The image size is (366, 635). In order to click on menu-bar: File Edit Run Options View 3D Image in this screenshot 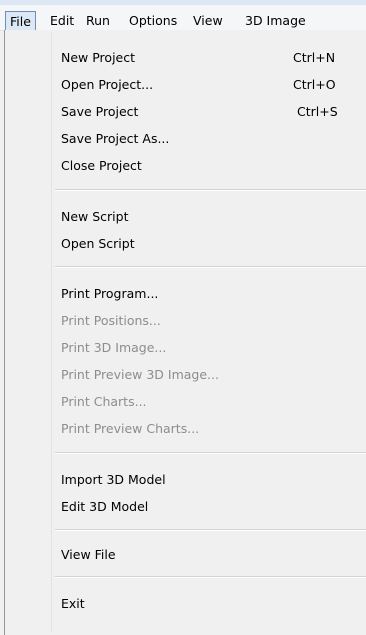, I will do `click(183, 15)`.